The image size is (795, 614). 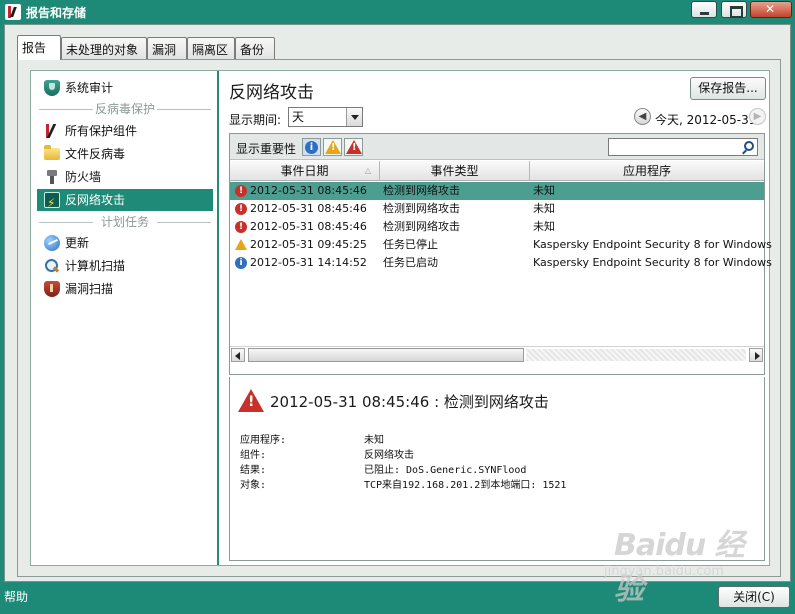 I want to click on sidebar-item-vulnerability-scan: 漏洞扫描, so click(x=125, y=289).